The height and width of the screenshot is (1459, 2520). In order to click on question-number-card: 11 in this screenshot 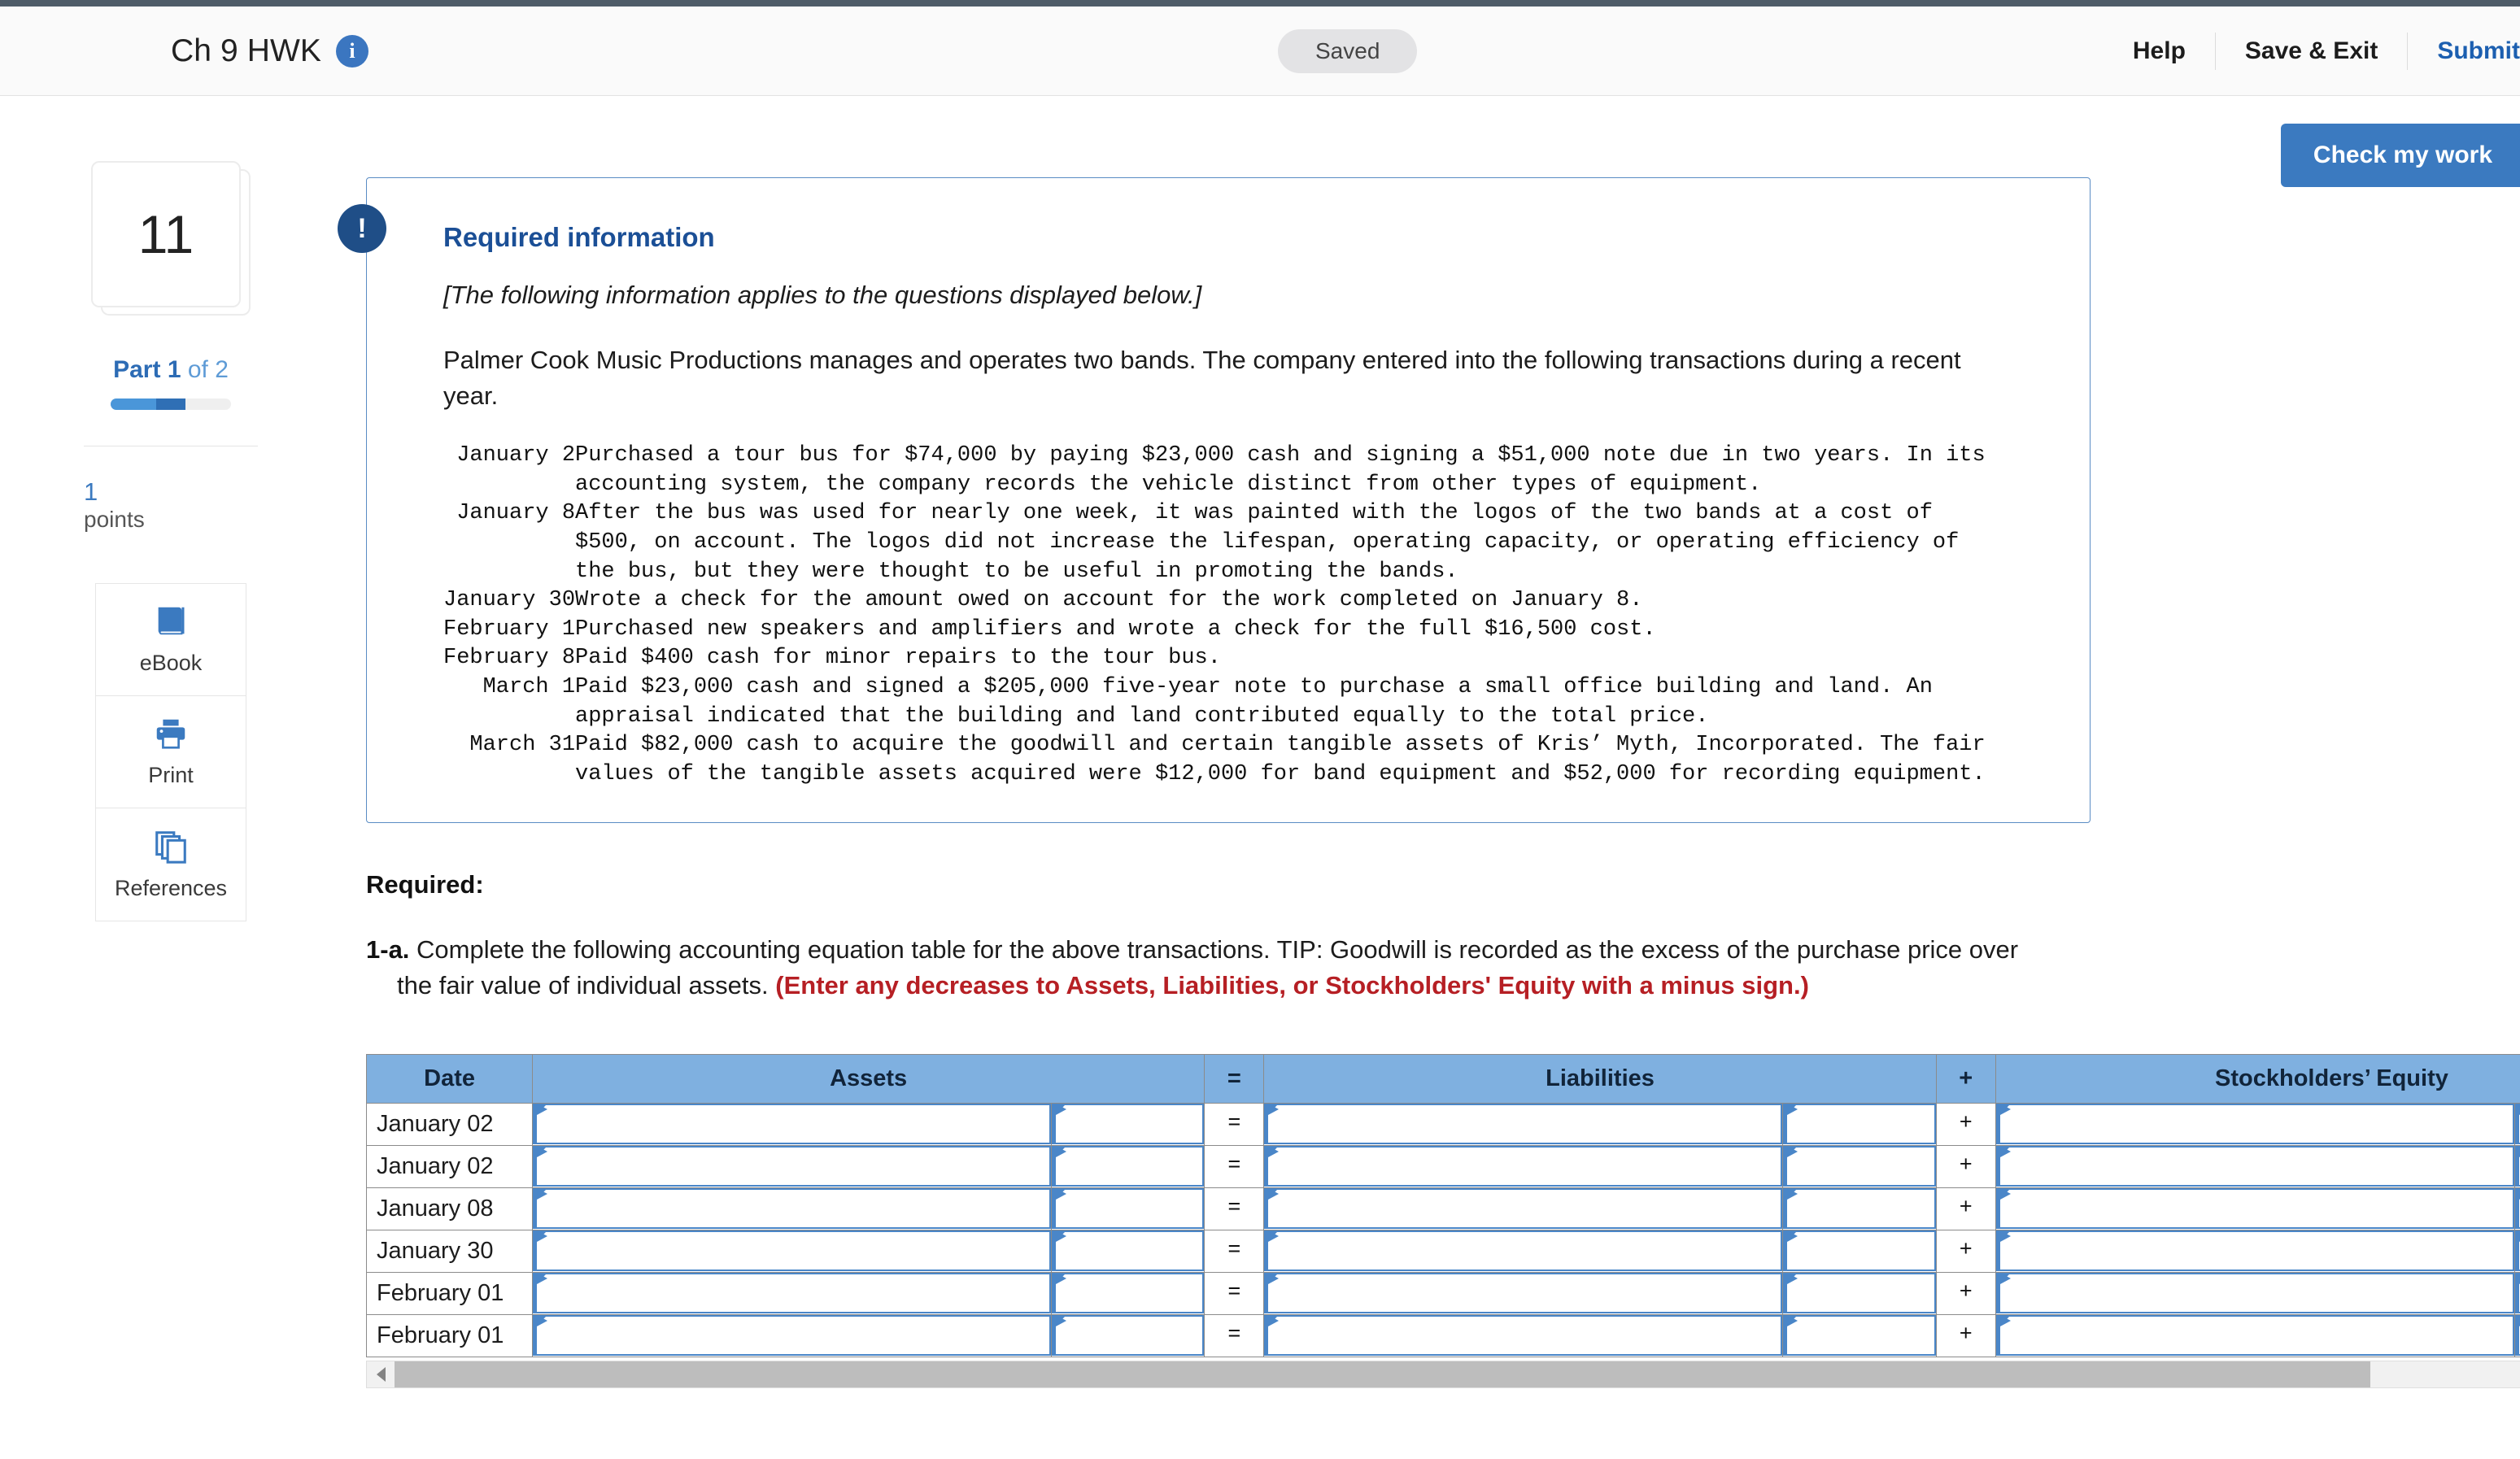, I will do `click(166, 234)`.